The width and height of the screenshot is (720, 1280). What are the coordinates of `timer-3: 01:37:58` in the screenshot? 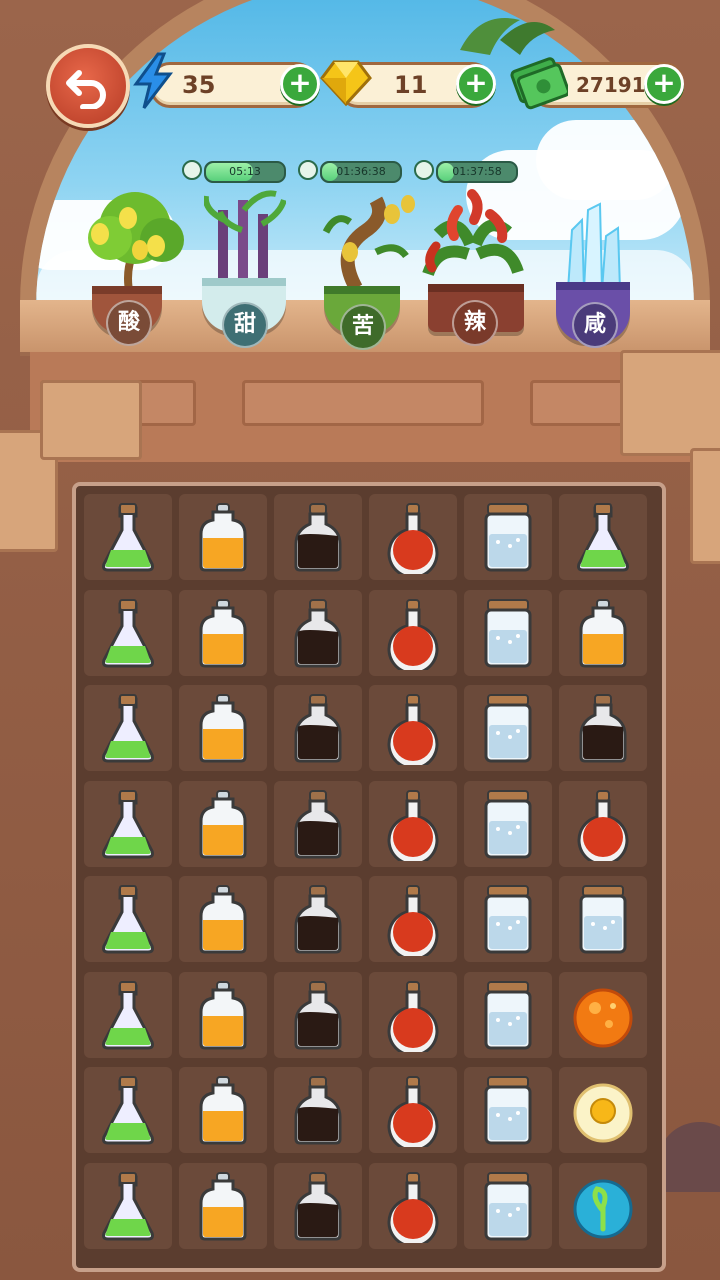 It's located at (466, 171).